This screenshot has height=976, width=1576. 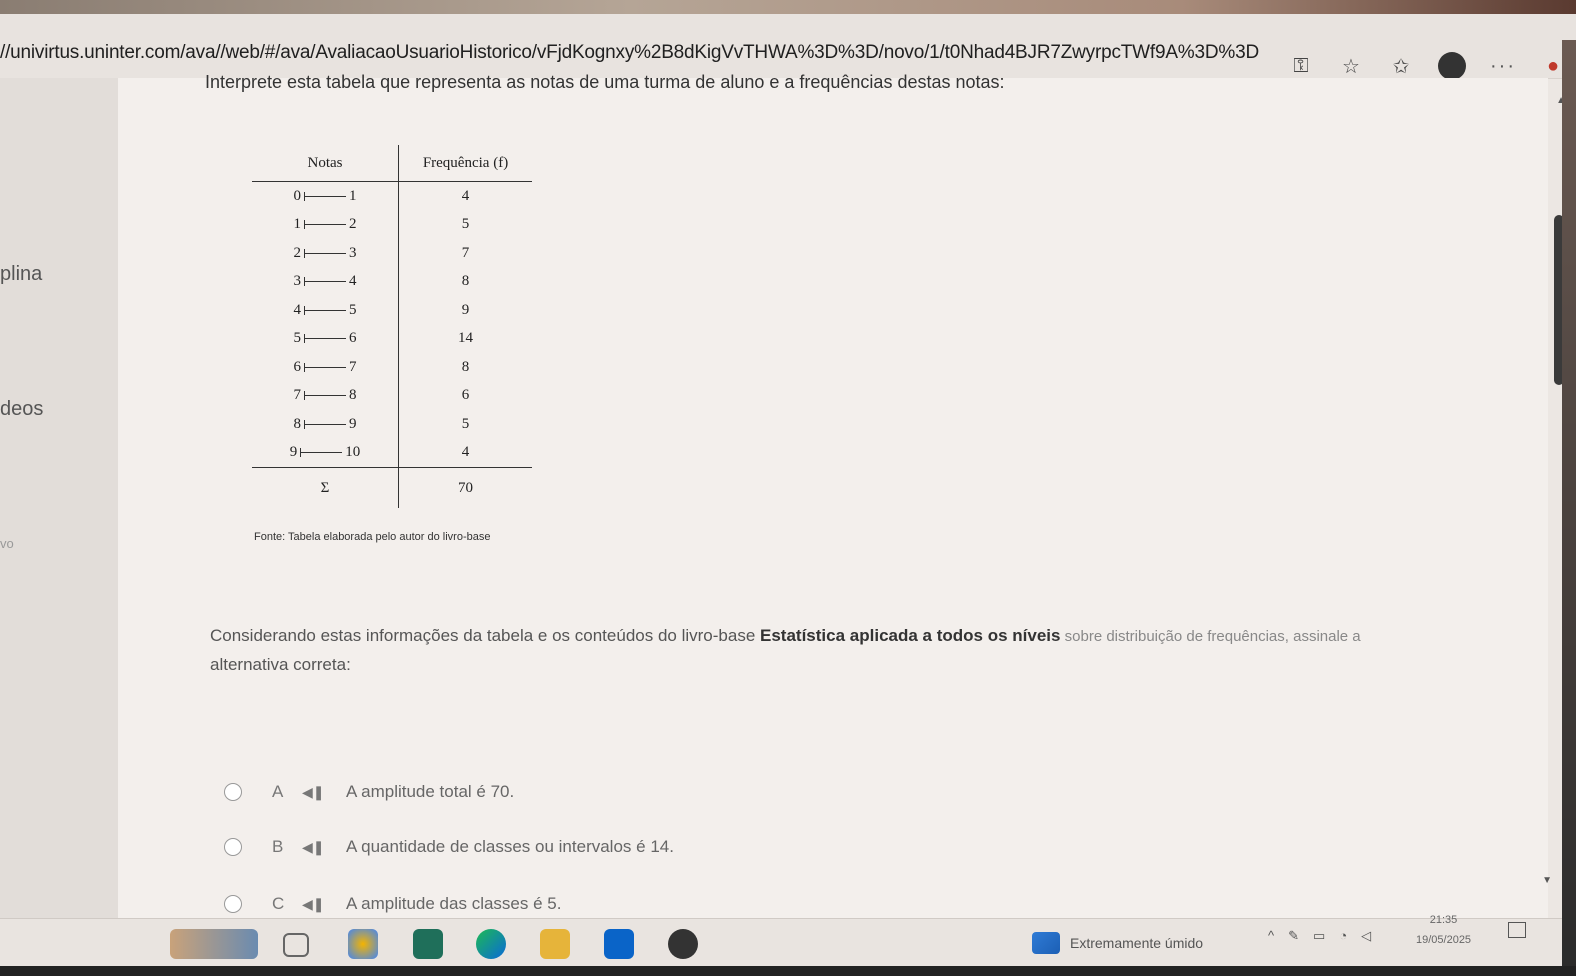 I want to click on edge-icon, so click(x=491, y=944).